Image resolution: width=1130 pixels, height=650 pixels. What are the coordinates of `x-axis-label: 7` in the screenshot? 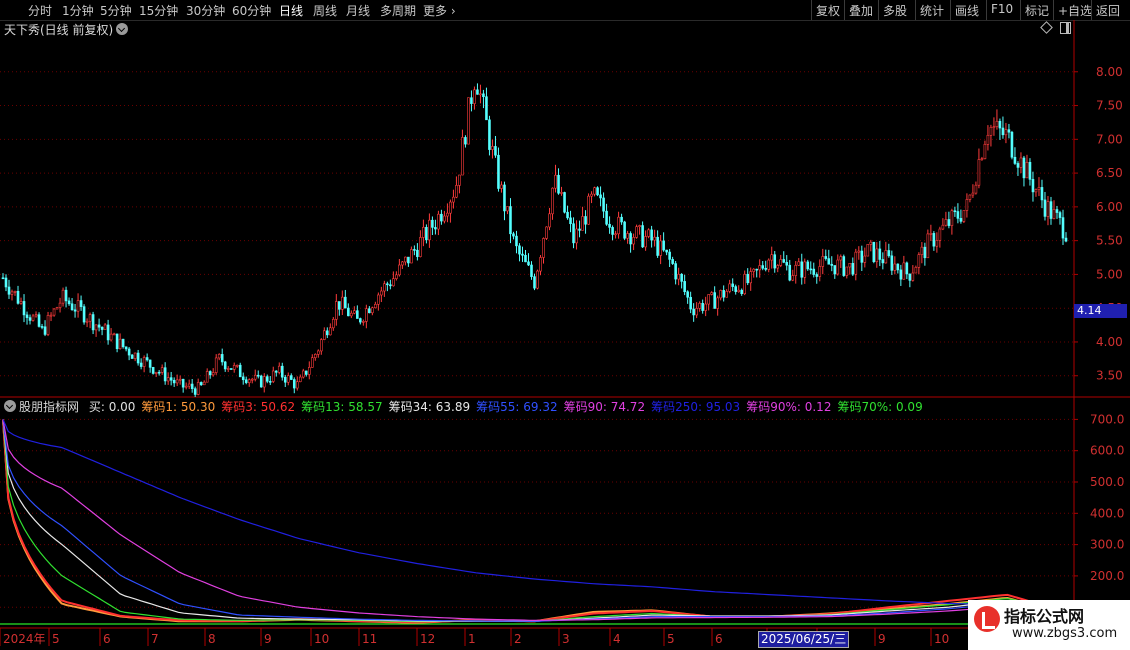 It's located at (155, 639).